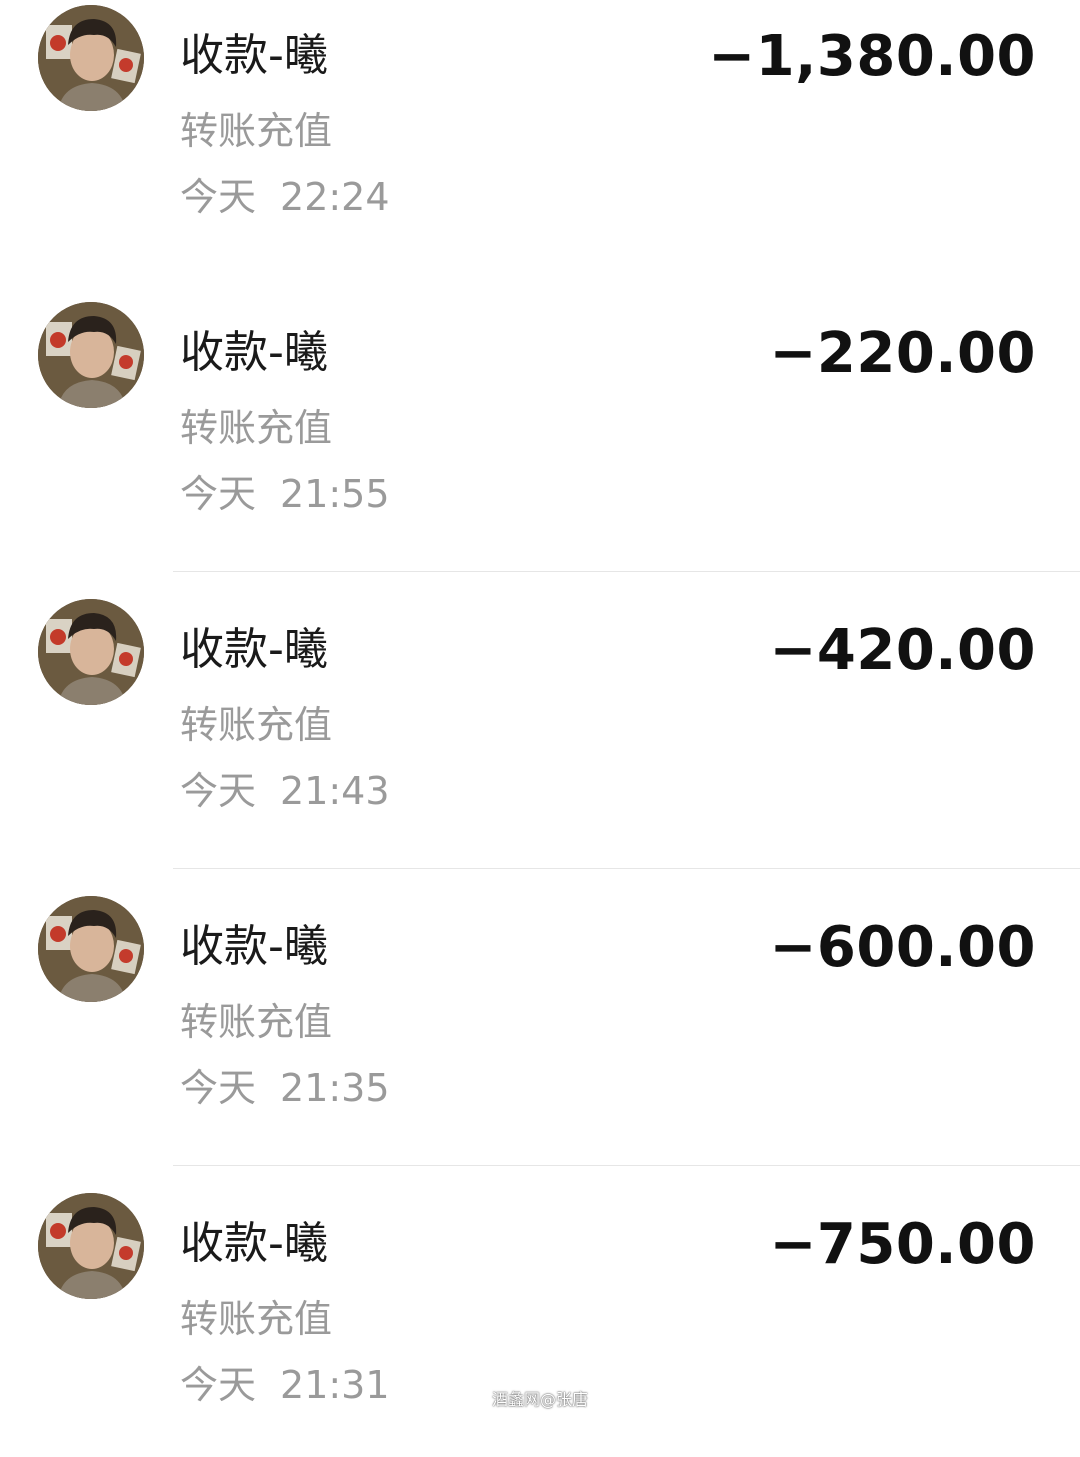 This screenshot has width=1080, height=1457. I want to click on transaction-time: 今天 21:55, so click(285, 494).